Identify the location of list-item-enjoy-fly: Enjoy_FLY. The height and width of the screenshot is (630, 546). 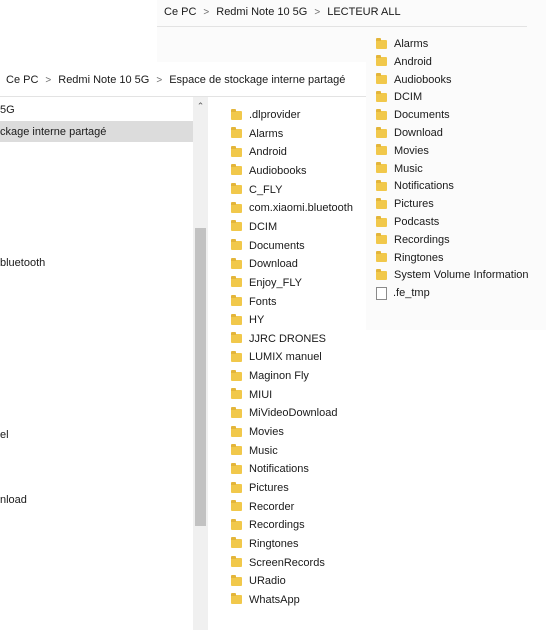
(266, 283).